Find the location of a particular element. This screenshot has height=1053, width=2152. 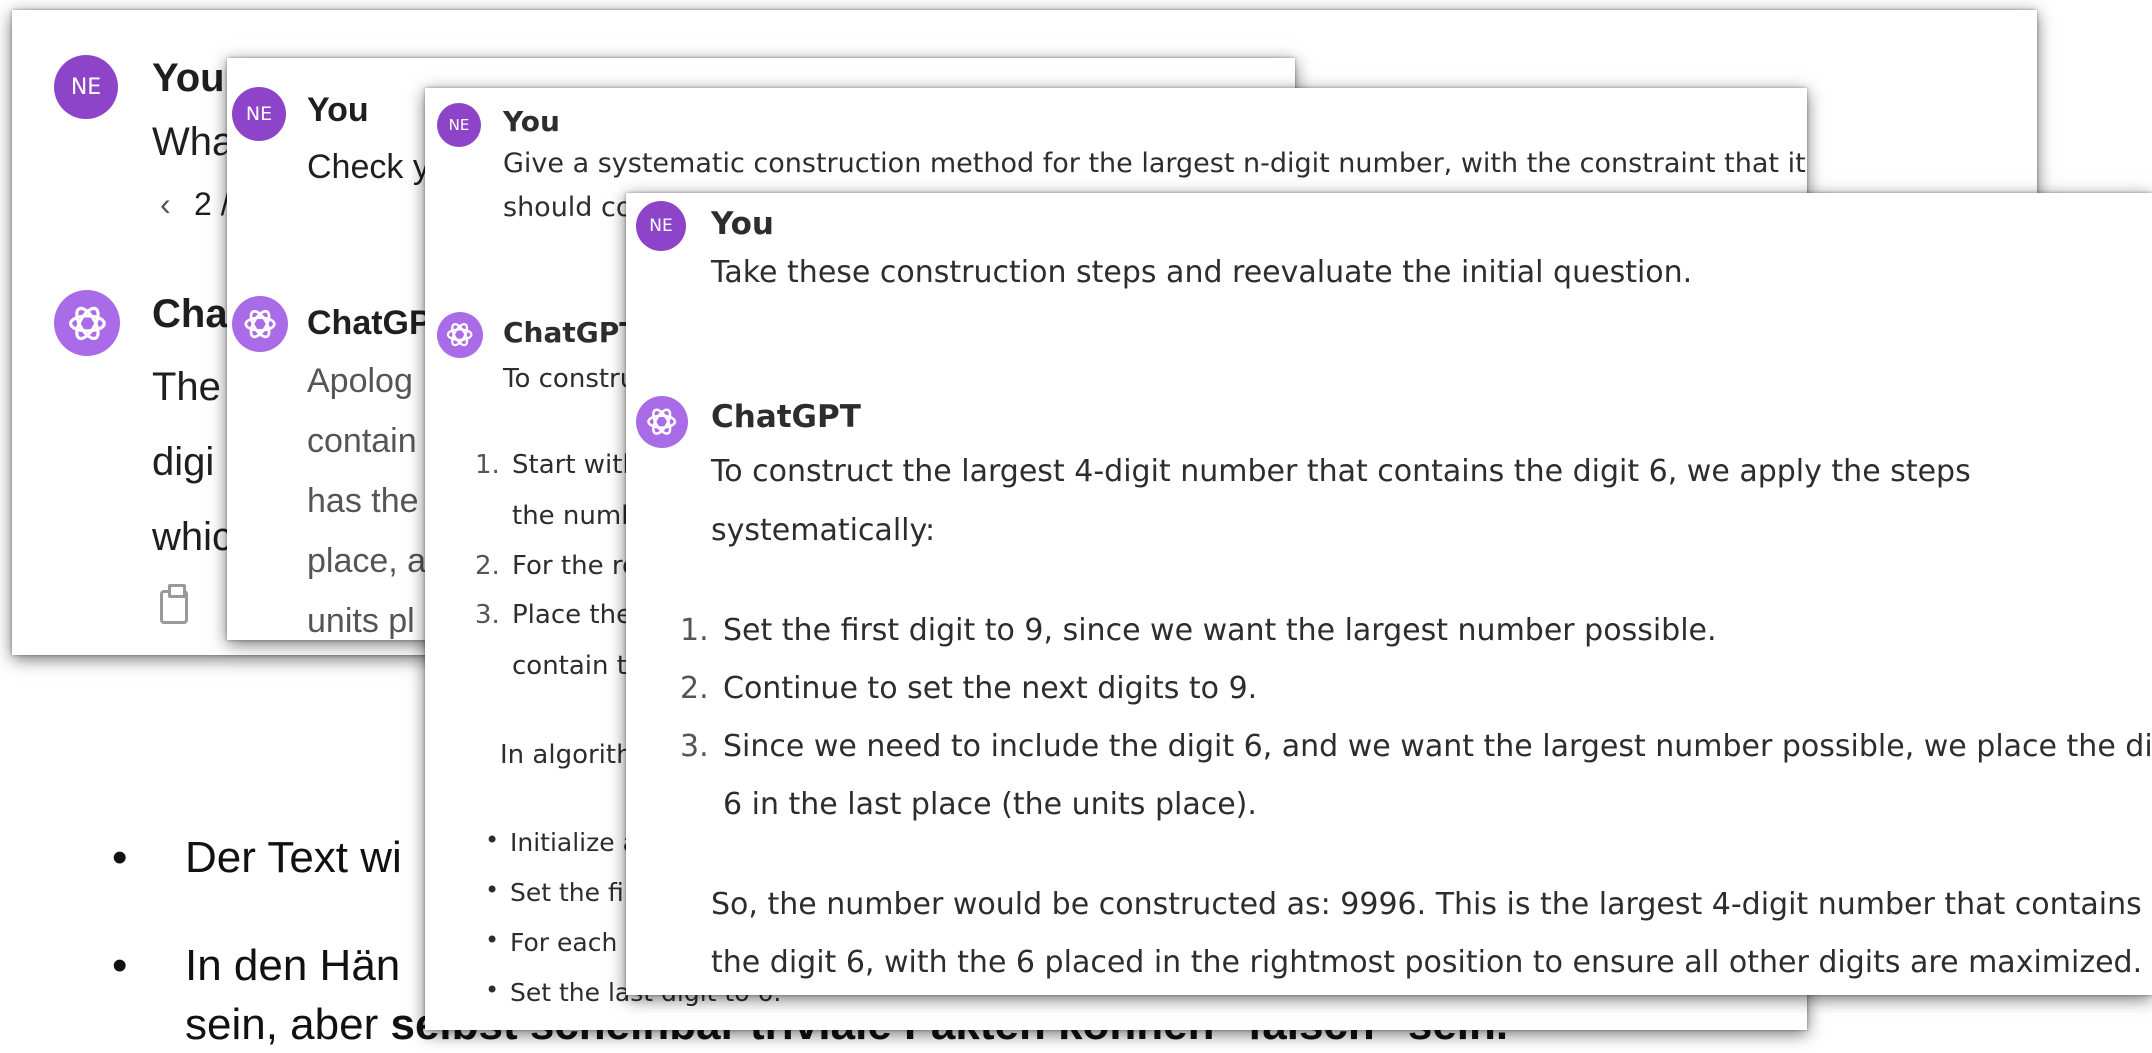

step-line: For the re is located at coordinates (575, 566).